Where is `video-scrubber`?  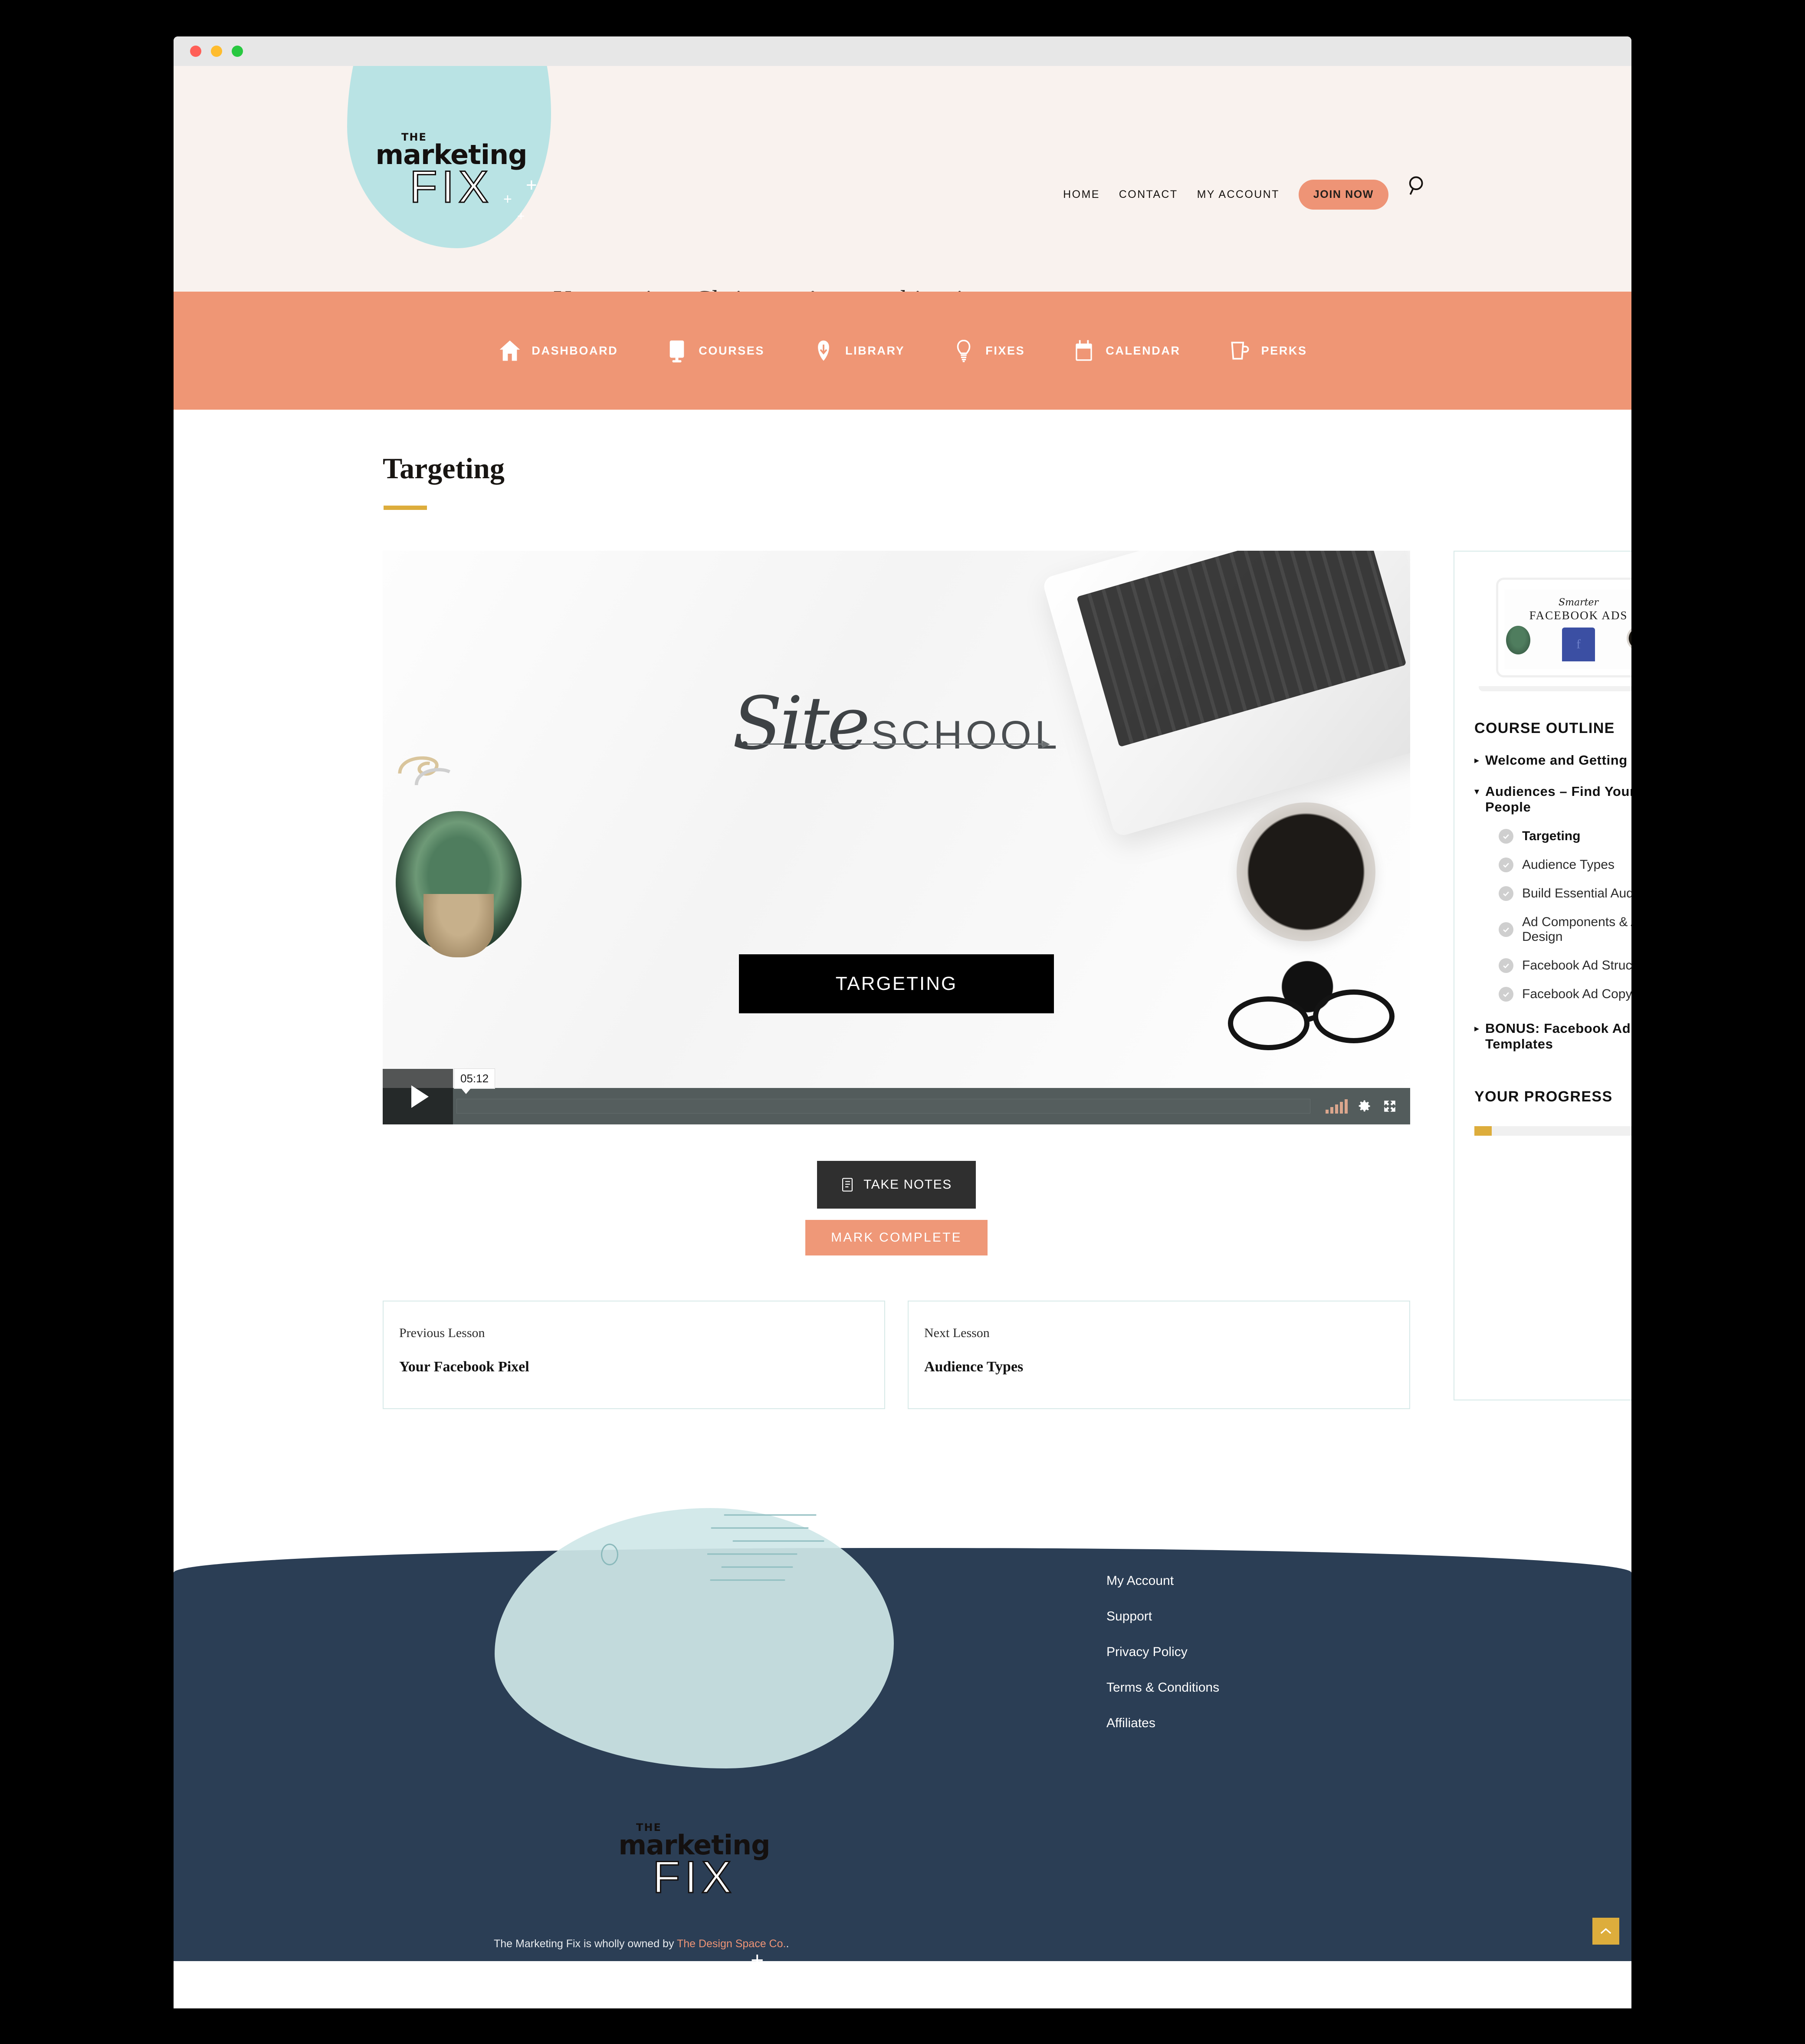
video-scrubber is located at coordinates (883, 1106).